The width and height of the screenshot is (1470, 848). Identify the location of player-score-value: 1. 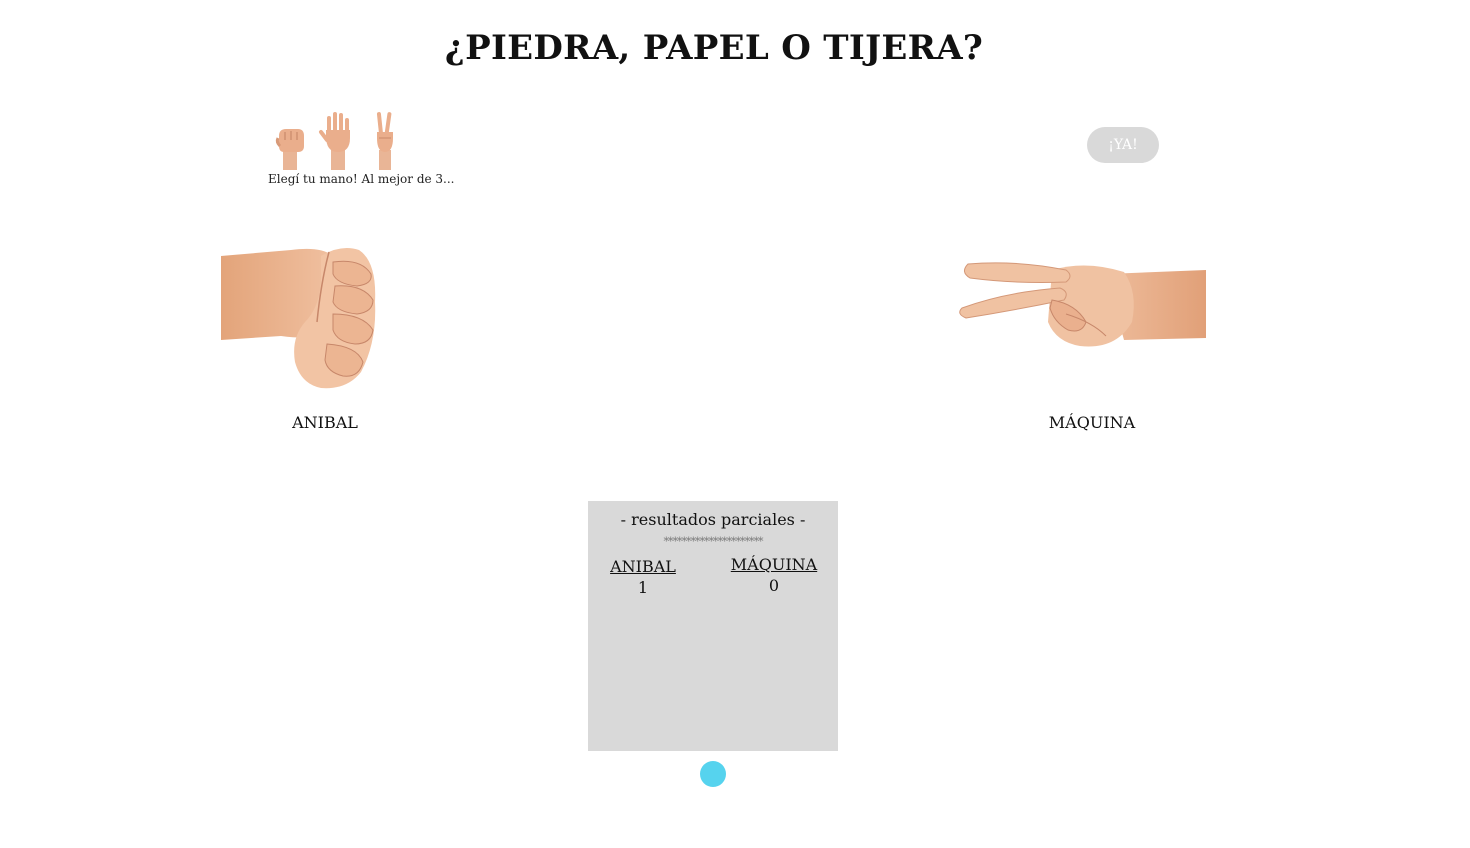
(643, 587).